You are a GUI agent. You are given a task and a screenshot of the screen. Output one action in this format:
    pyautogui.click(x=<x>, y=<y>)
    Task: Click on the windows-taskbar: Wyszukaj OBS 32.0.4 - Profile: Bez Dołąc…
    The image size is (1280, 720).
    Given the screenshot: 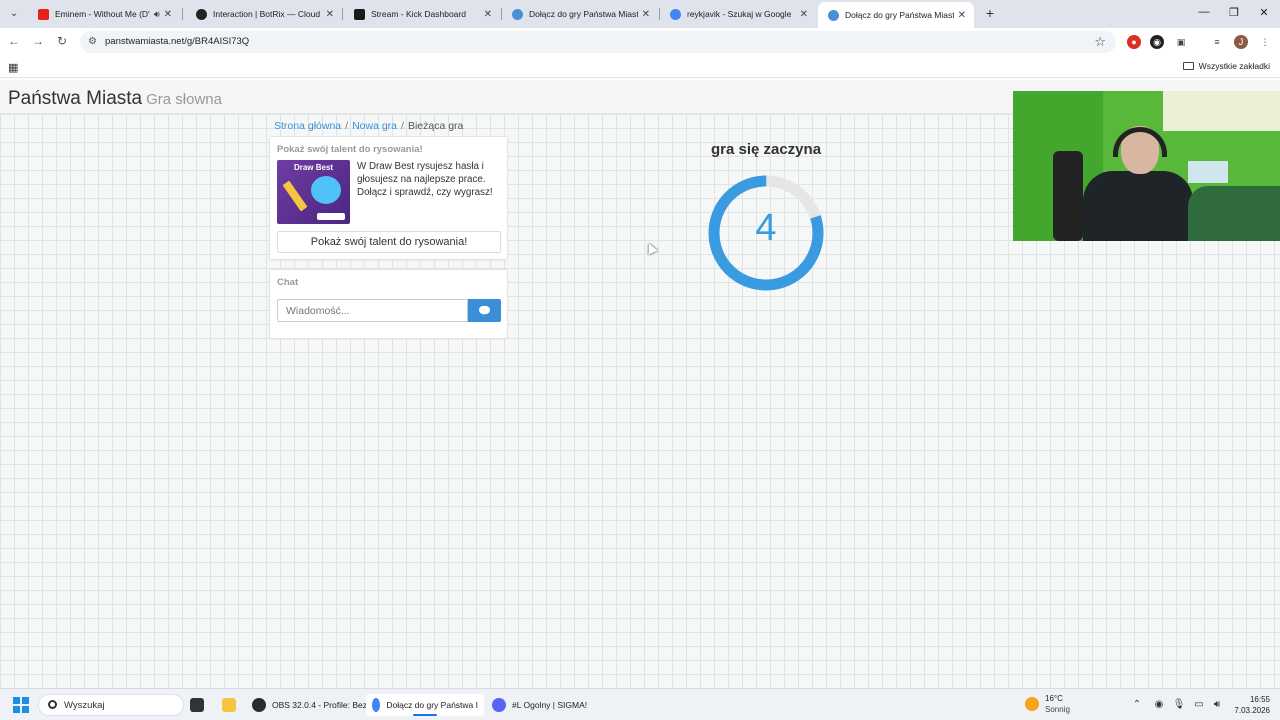 What is the action you would take?
    pyautogui.click(x=640, y=704)
    